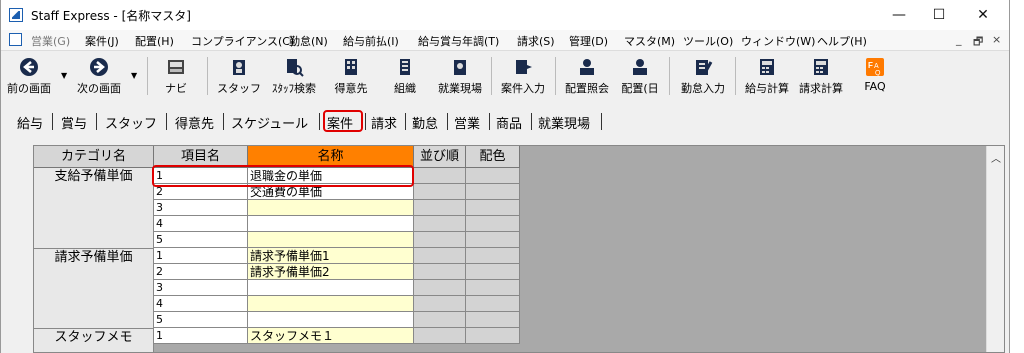  What do you see at coordinates (340, 122) in the screenshot?
I see `tab-project: 案件` at bounding box center [340, 122].